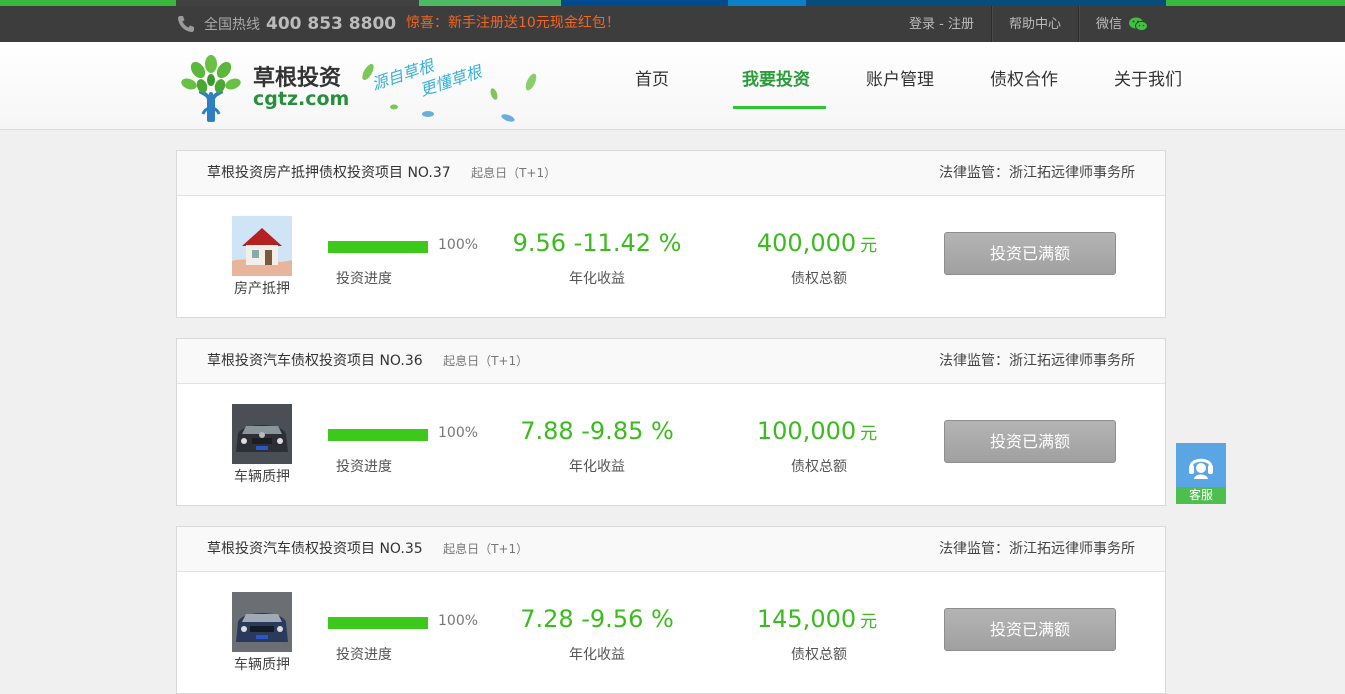 The width and height of the screenshot is (1345, 694). Describe the element at coordinates (232, 25) in the screenshot. I see `hotline-label: 全国热线` at that location.